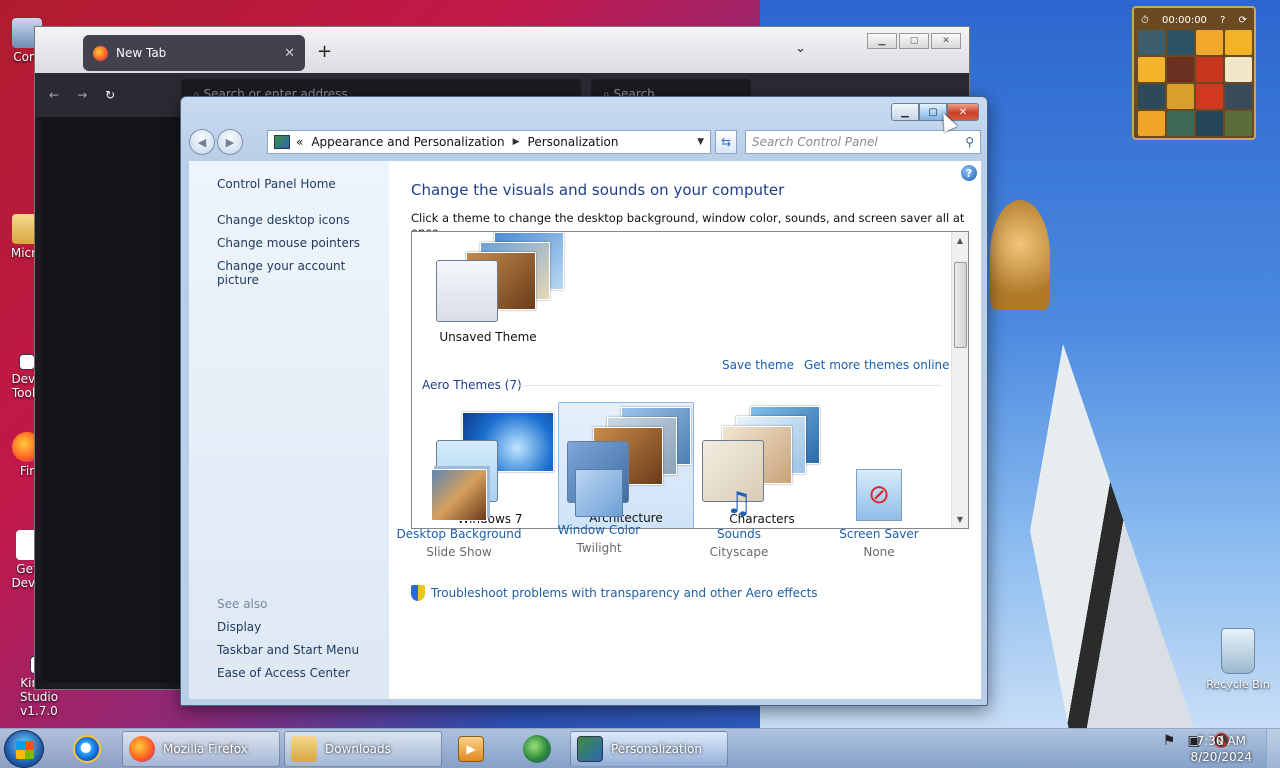 The image size is (1280, 768). Describe the element at coordinates (239, 627) in the screenshot. I see `display-link: Display` at that location.